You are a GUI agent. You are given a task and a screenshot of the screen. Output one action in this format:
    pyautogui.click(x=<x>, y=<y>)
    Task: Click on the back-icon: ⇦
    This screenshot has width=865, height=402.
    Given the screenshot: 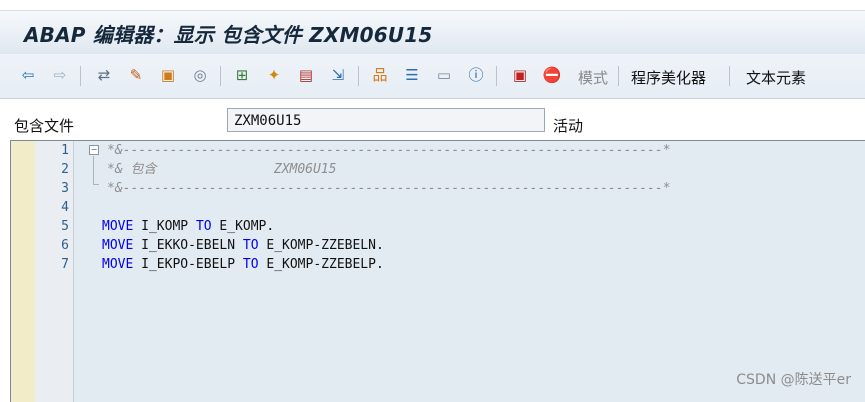 What is the action you would take?
    pyautogui.click(x=28, y=75)
    